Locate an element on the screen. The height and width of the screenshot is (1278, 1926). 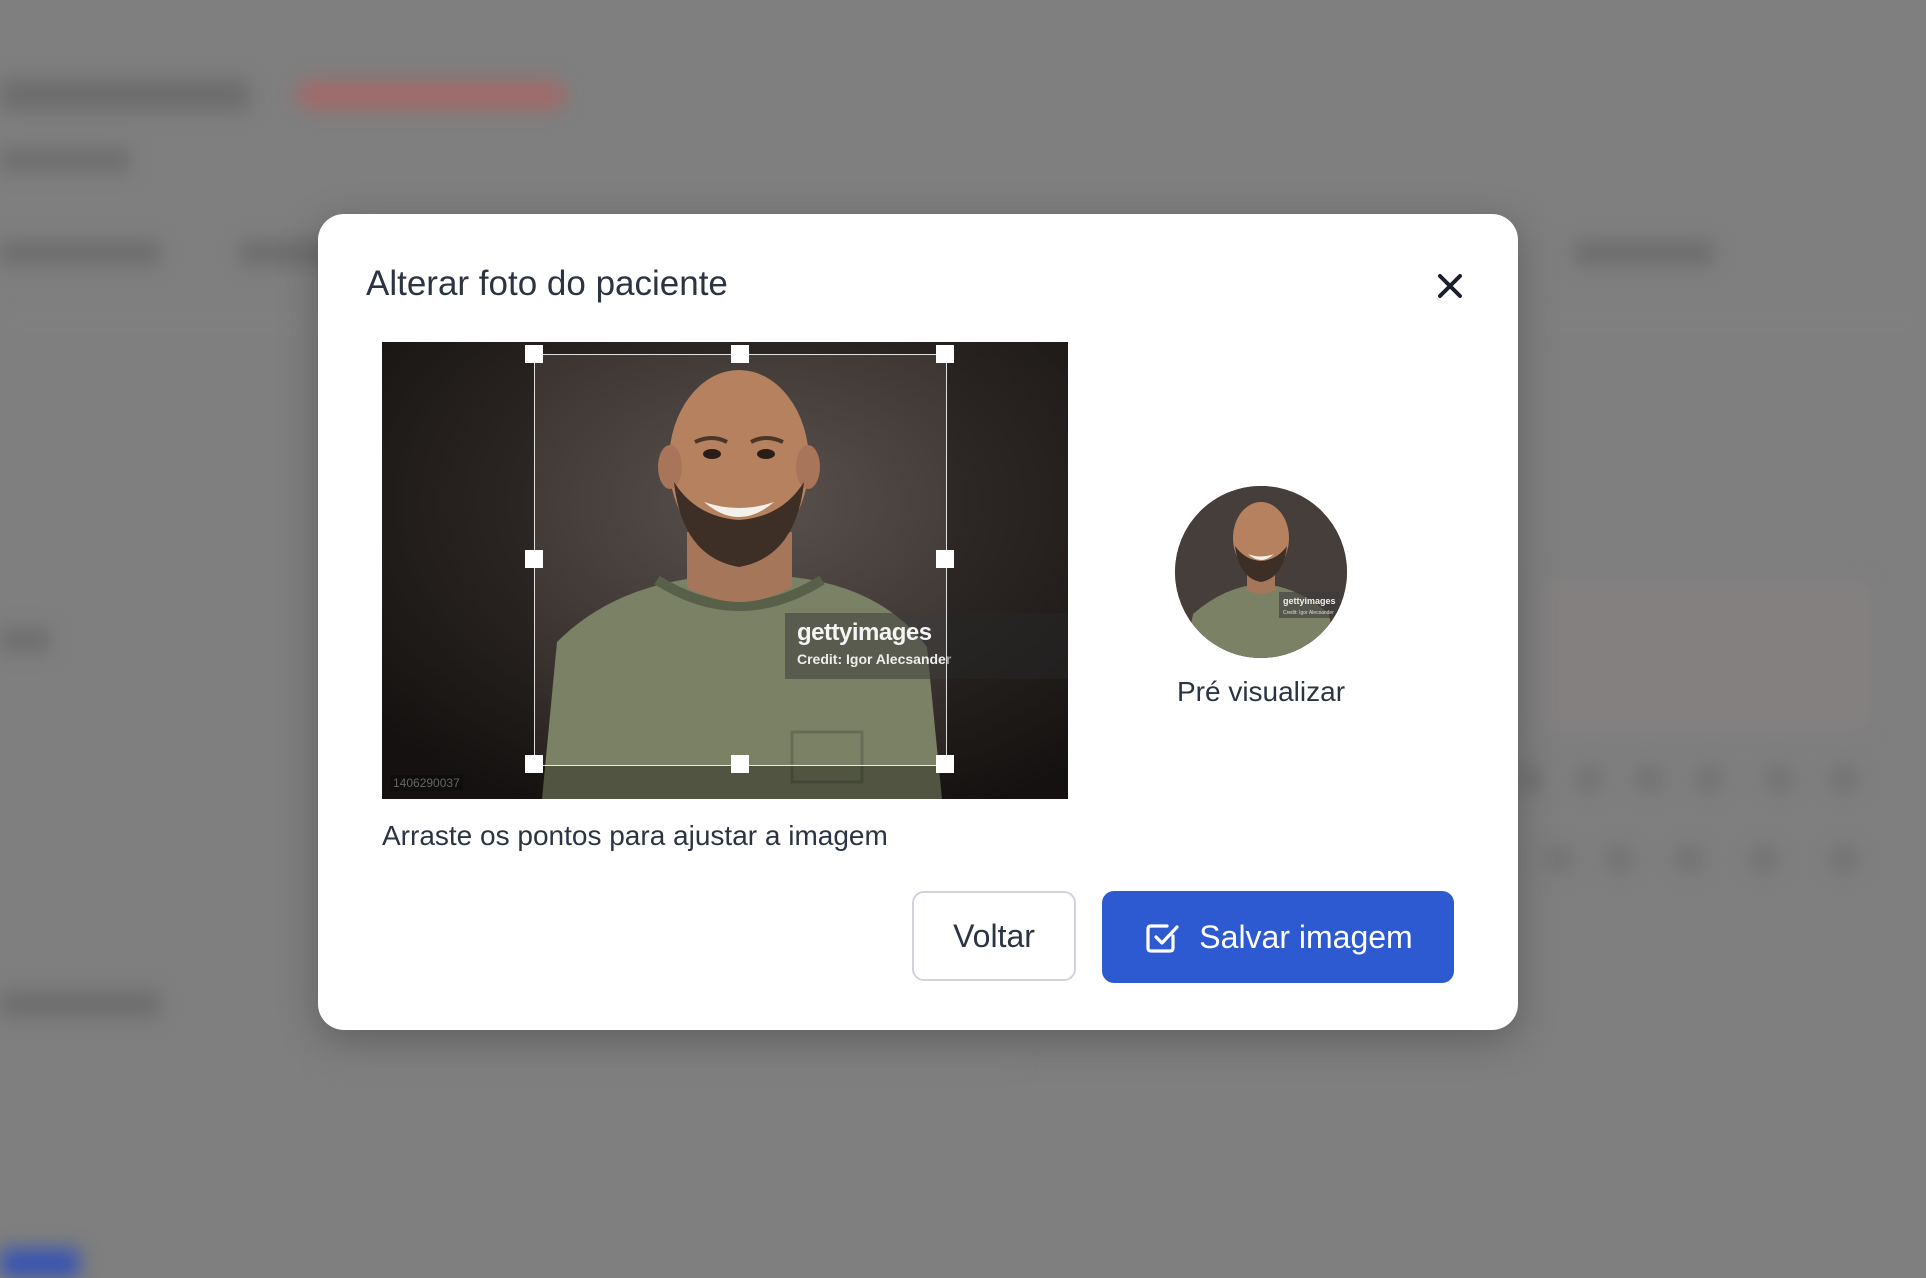
crop-handle-bottom-left is located at coordinates (534, 764).